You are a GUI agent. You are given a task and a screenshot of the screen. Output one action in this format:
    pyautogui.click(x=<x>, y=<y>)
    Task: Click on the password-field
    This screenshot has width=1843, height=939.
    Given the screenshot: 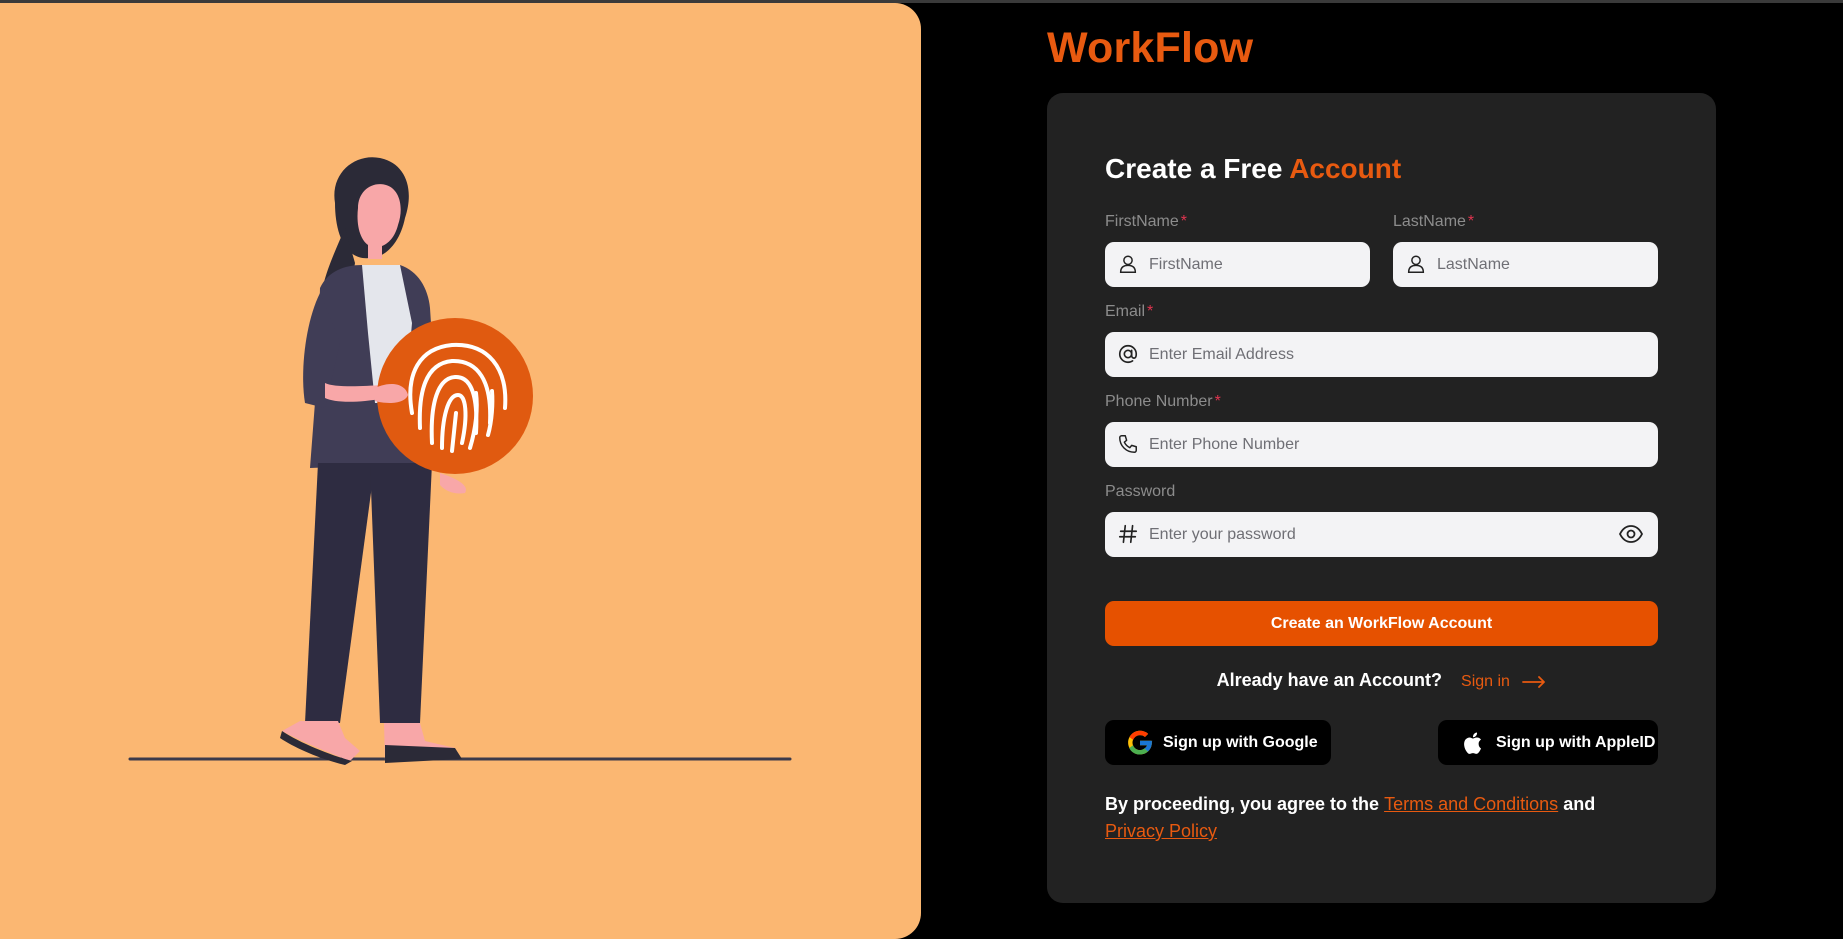 What is the action you would take?
    pyautogui.click(x=1381, y=534)
    